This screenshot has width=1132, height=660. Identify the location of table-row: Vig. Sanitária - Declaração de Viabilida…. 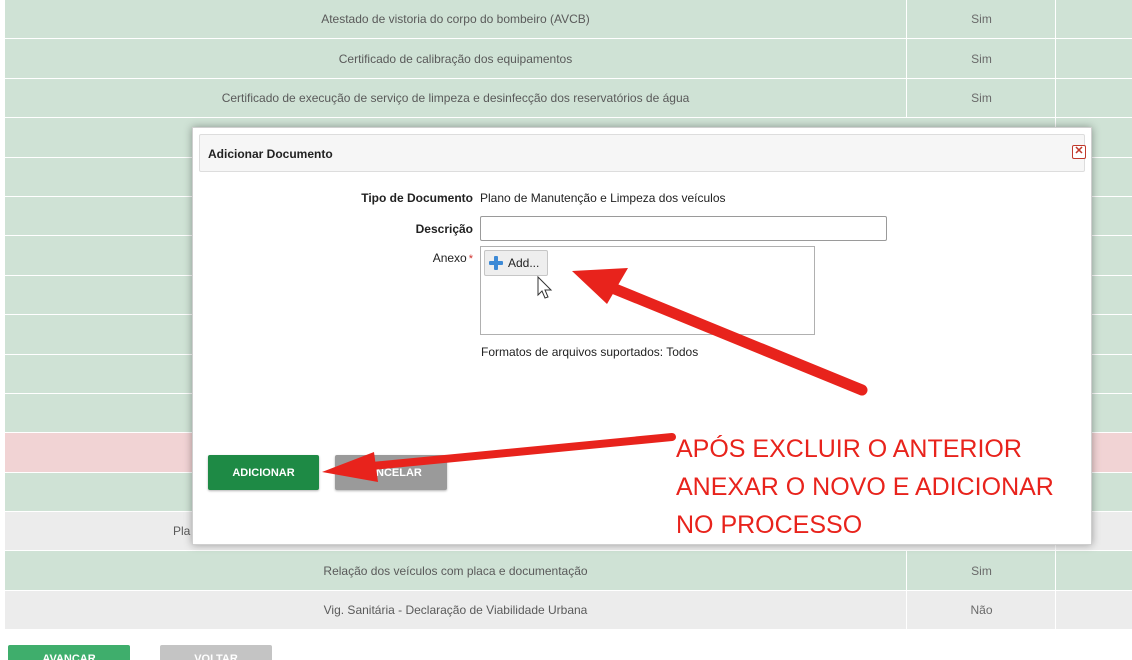
(568, 610).